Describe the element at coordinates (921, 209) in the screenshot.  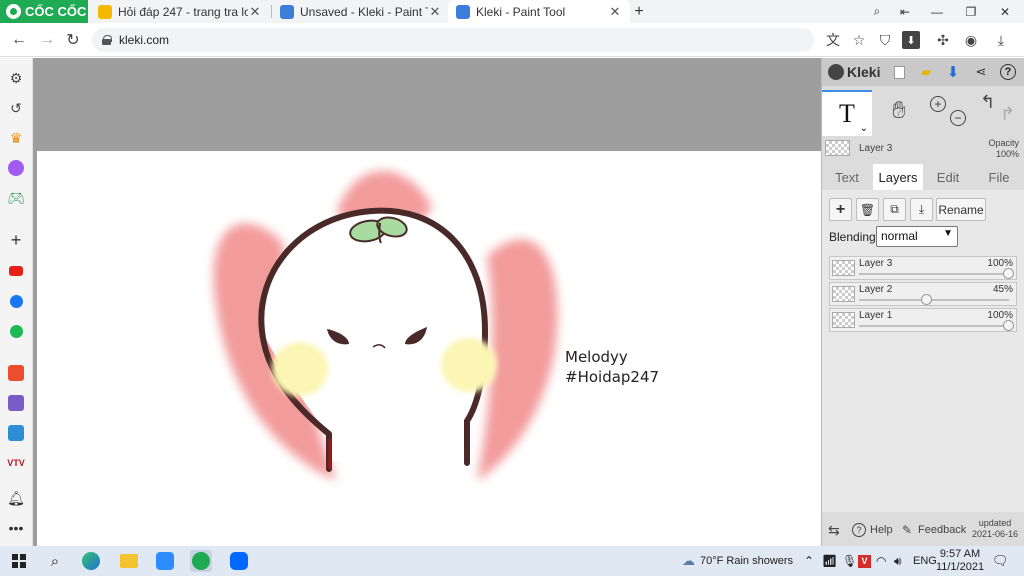
I see `merge-down-icon: ⤓` at that location.